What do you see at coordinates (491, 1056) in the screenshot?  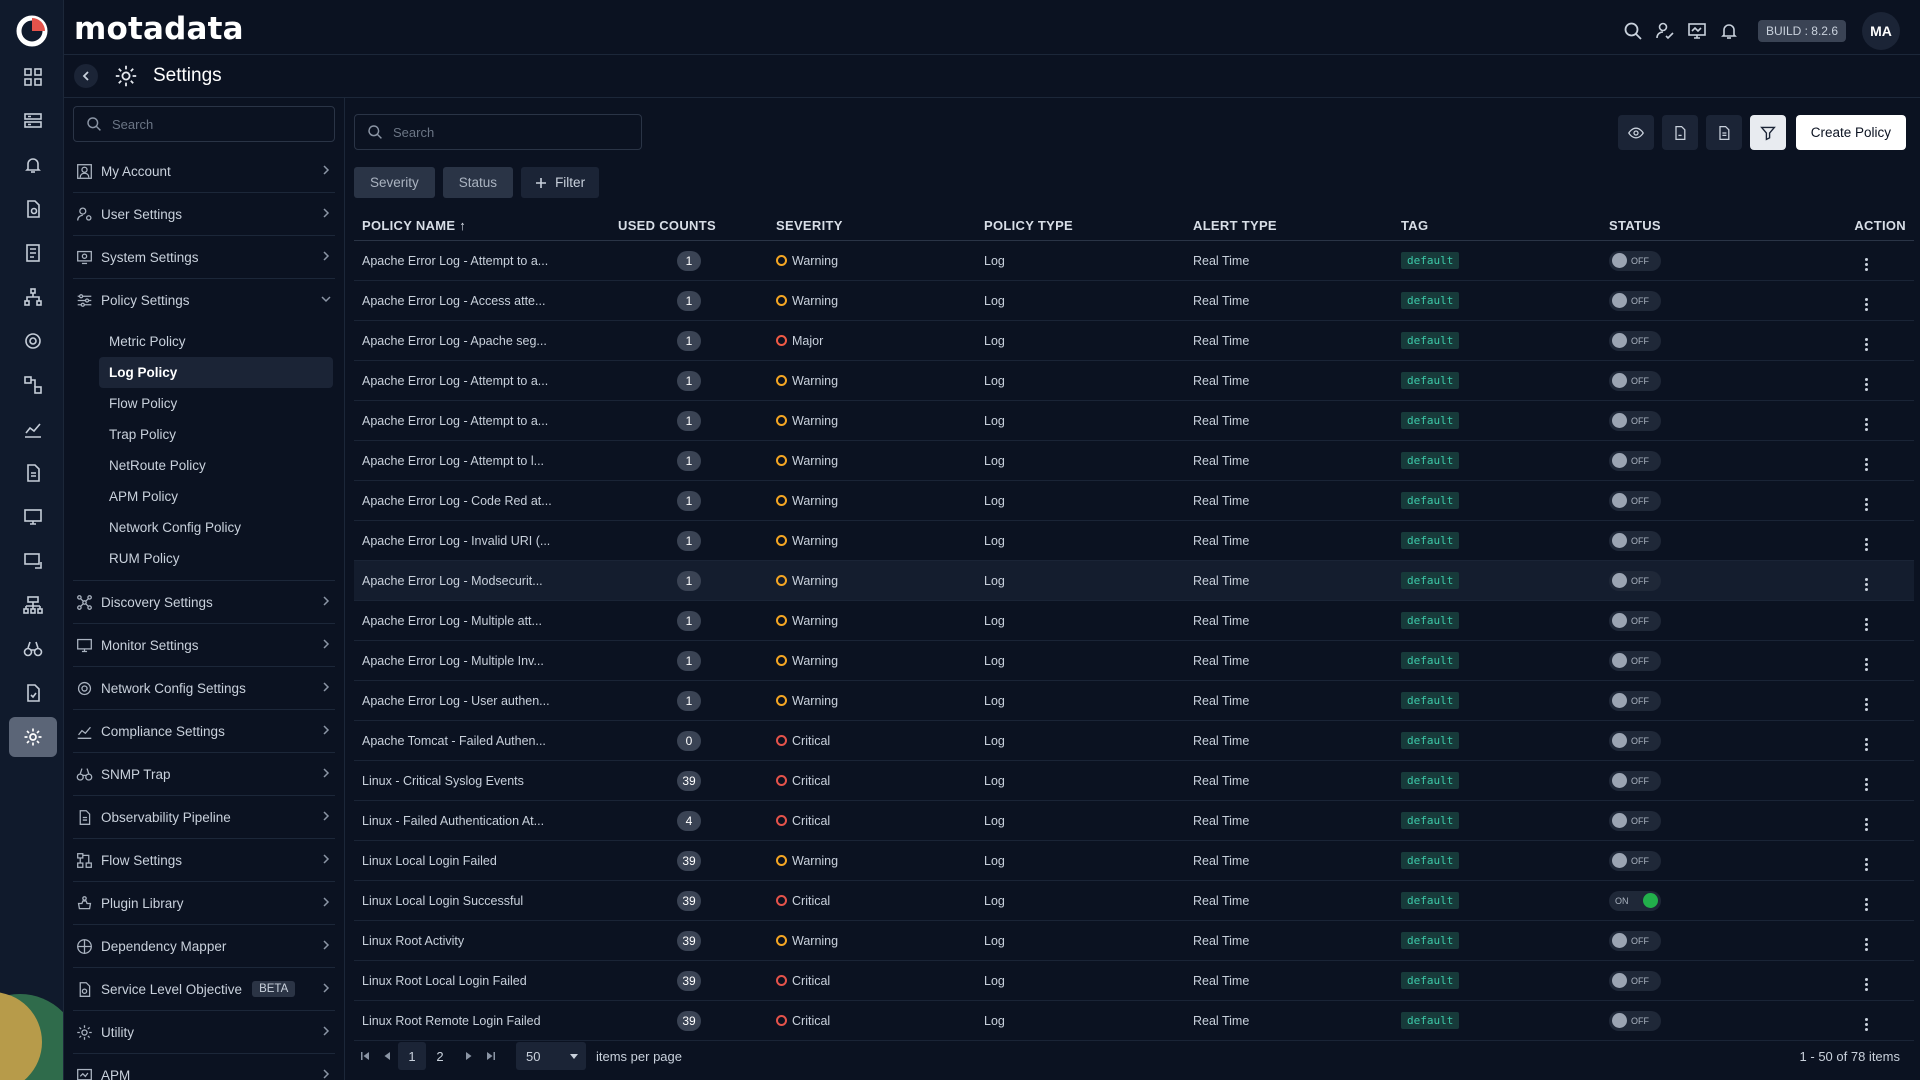 I see `last-page-icon` at bounding box center [491, 1056].